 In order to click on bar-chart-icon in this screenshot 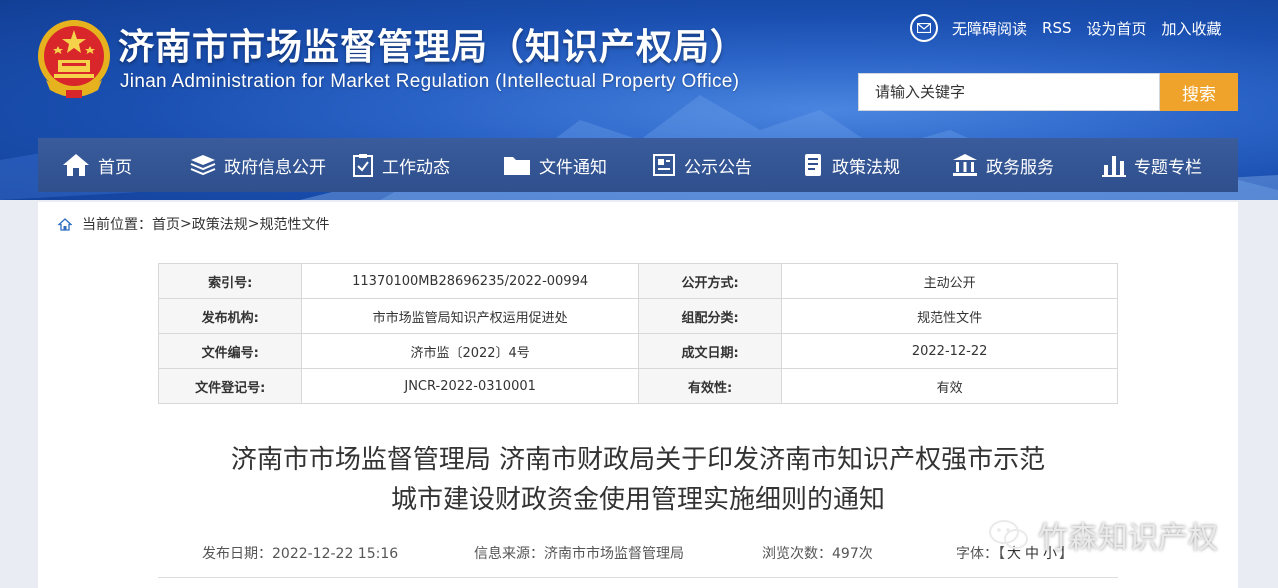, I will do `click(1114, 166)`.